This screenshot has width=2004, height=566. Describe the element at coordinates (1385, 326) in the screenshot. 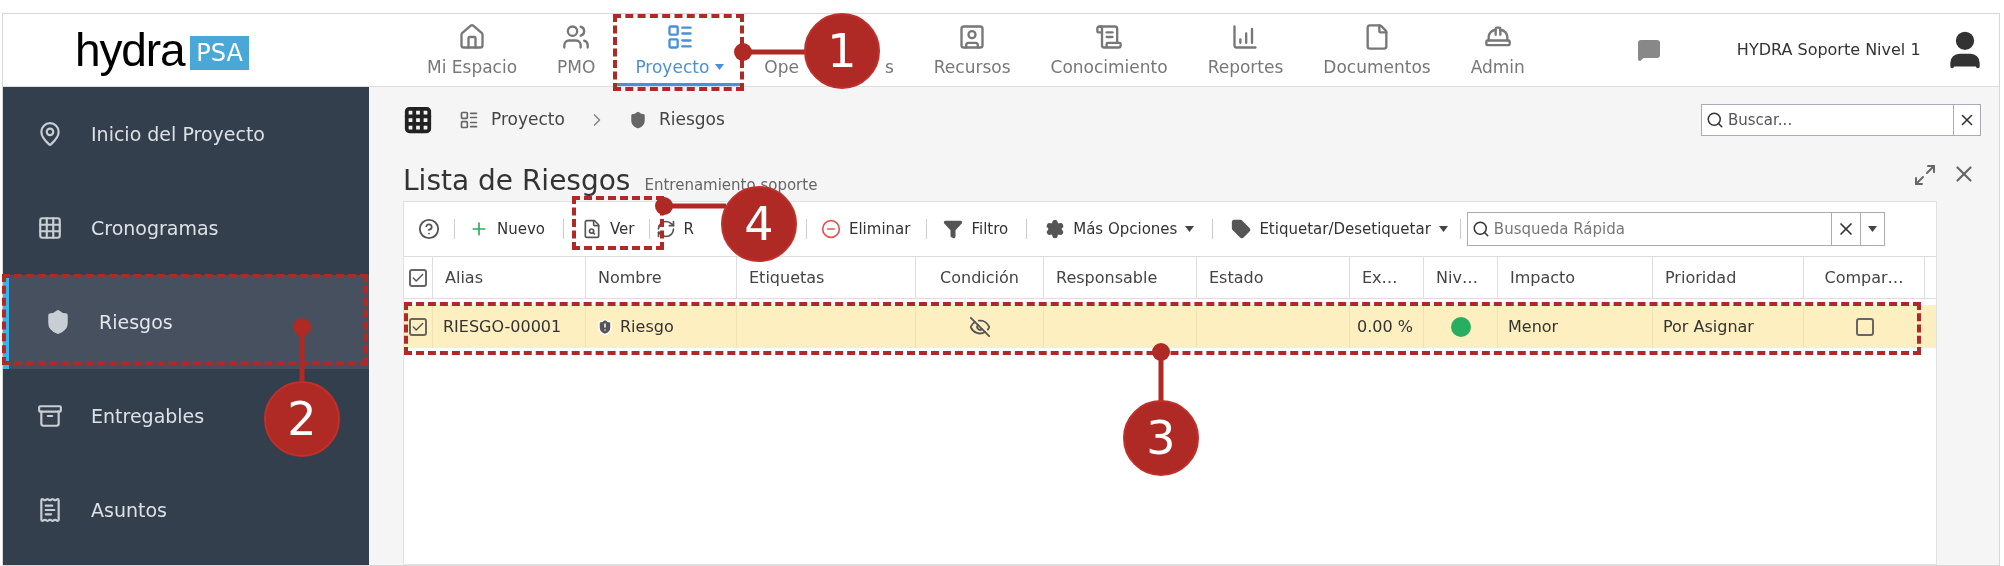

I see `table-cell-text: 0.00 %` at that location.